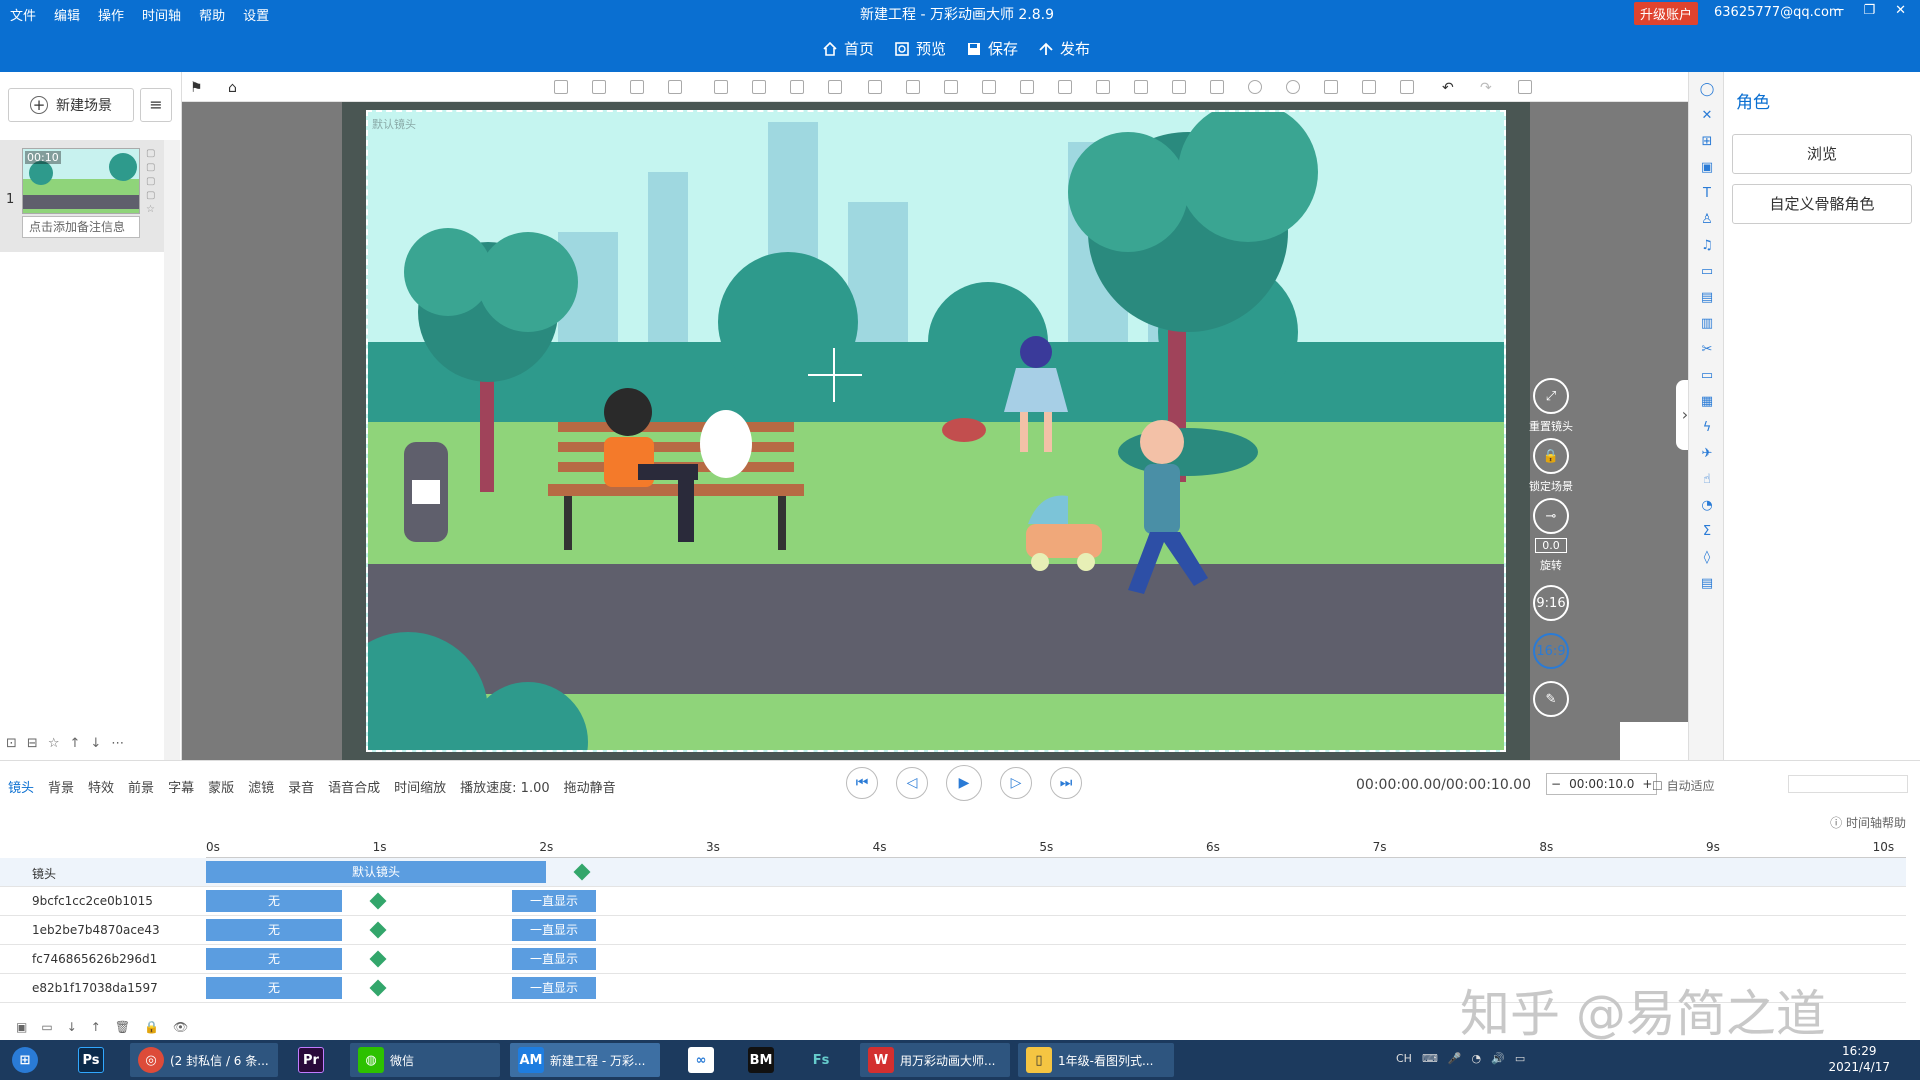  What do you see at coordinates (1707, 350) in the screenshot?
I see `tools-icon: ✂` at bounding box center [1707, 350].